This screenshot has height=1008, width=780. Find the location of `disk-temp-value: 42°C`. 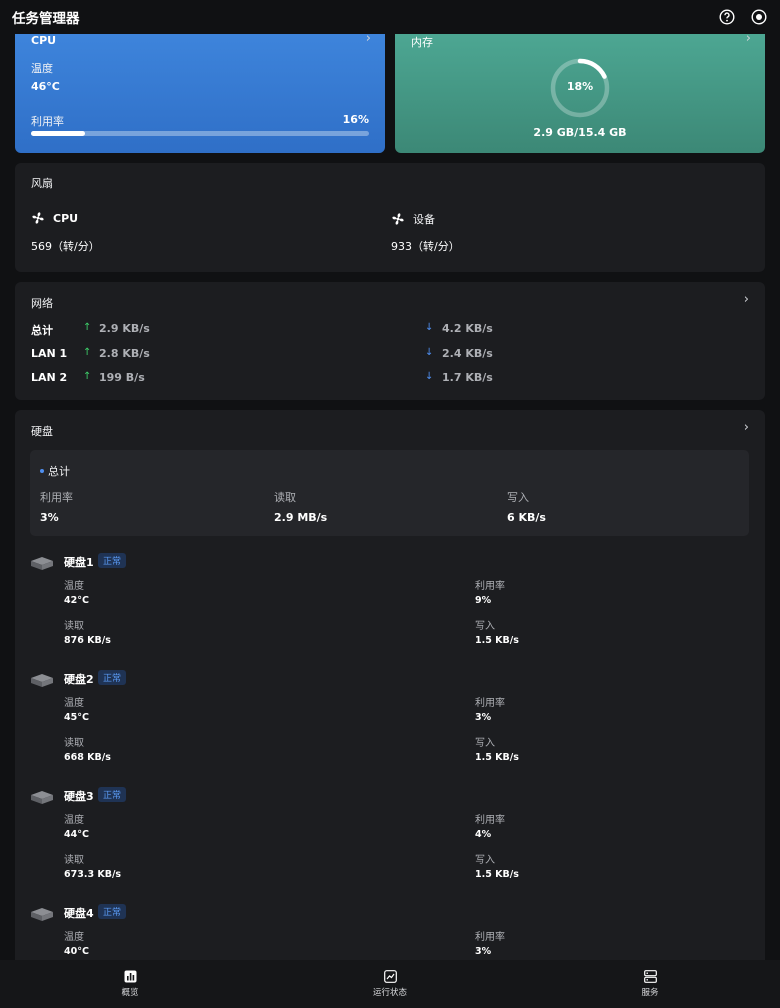

disk-temp-value: 42°C is located at coordinates (76, 600).